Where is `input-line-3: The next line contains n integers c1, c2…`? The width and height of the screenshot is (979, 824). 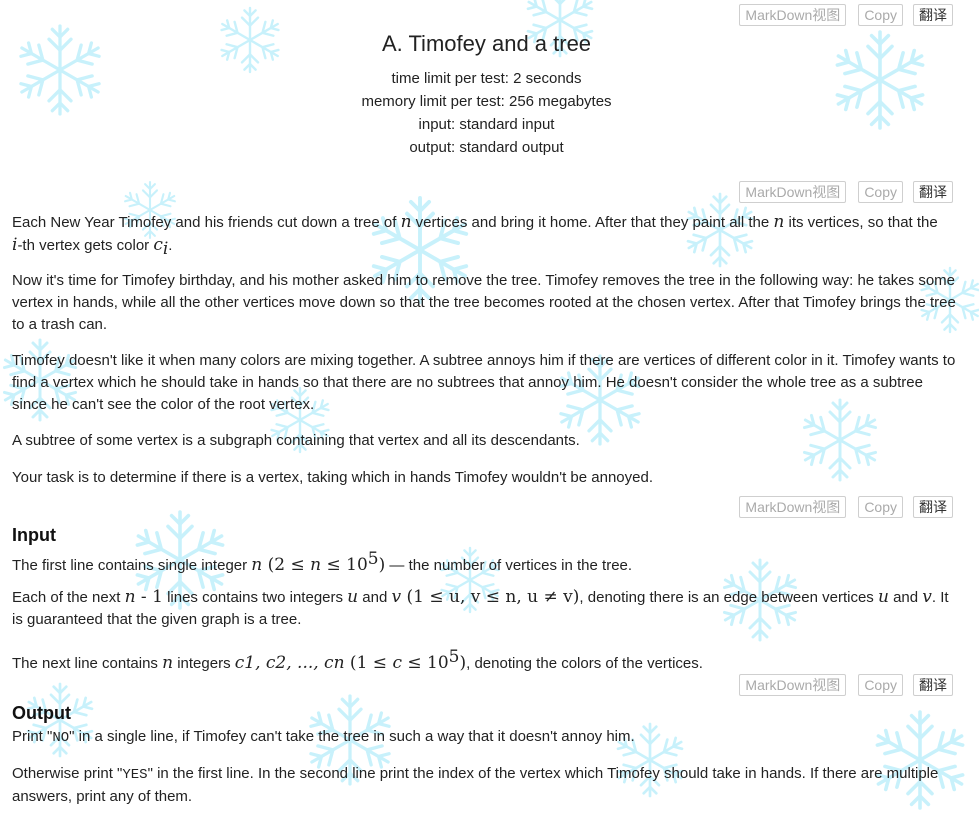
input-line-3: The next line contains n integers c1, c2… is located at coordinates (357, 660).